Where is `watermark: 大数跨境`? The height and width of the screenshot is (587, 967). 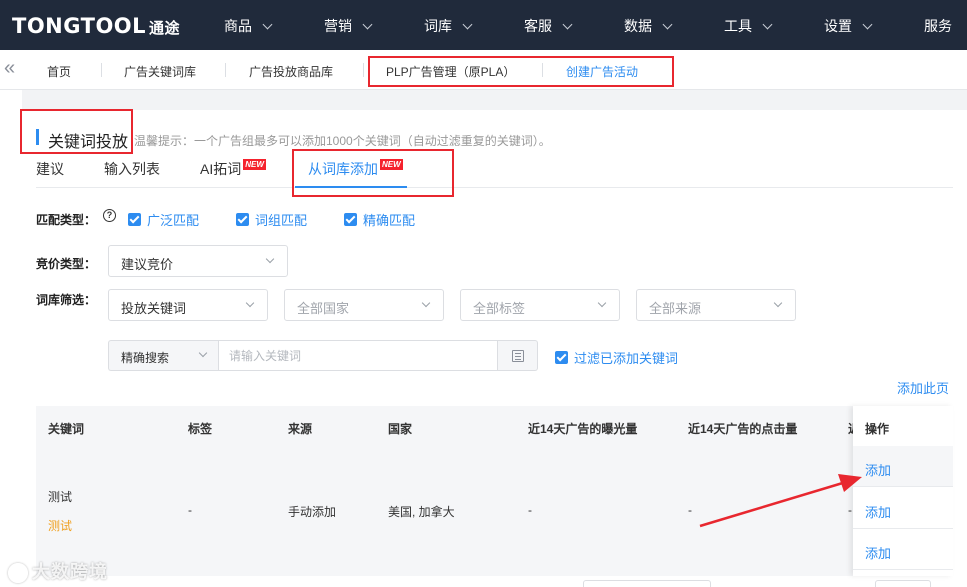
watermark: 大数跨境 is located at coordinates (58, 571).